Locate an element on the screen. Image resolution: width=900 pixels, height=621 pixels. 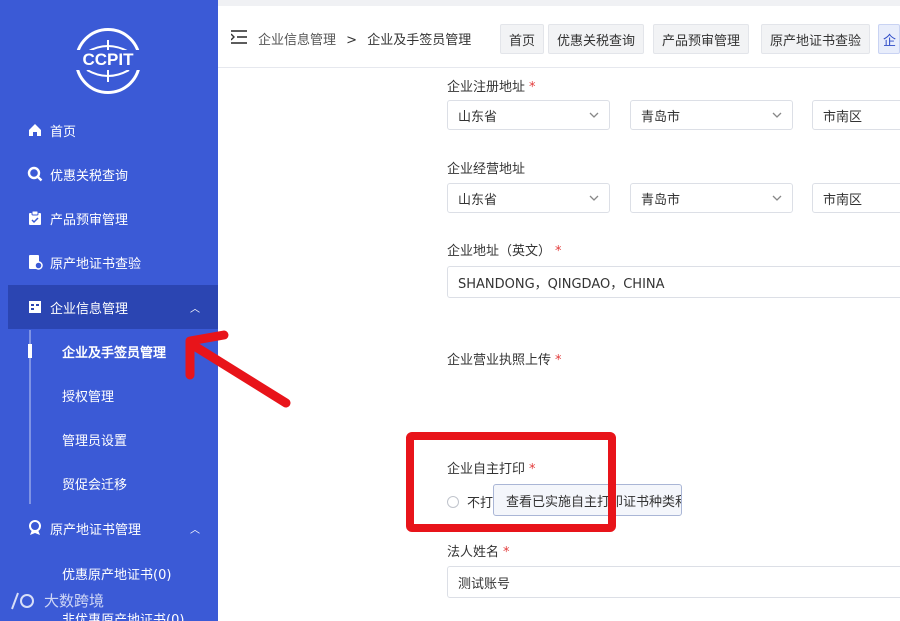
tab-label: 企 is located at coordinates (890, 41).